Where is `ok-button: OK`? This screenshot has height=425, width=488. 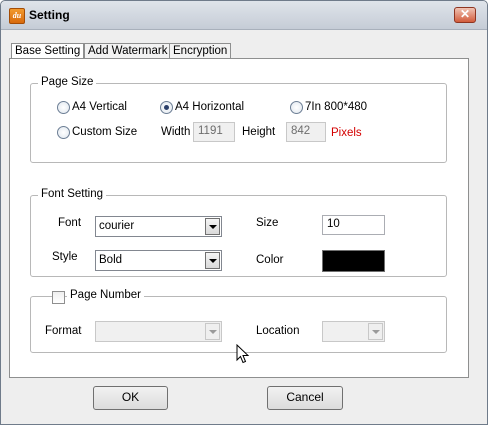
ok-button: OK is located at coordinates (130, 398).